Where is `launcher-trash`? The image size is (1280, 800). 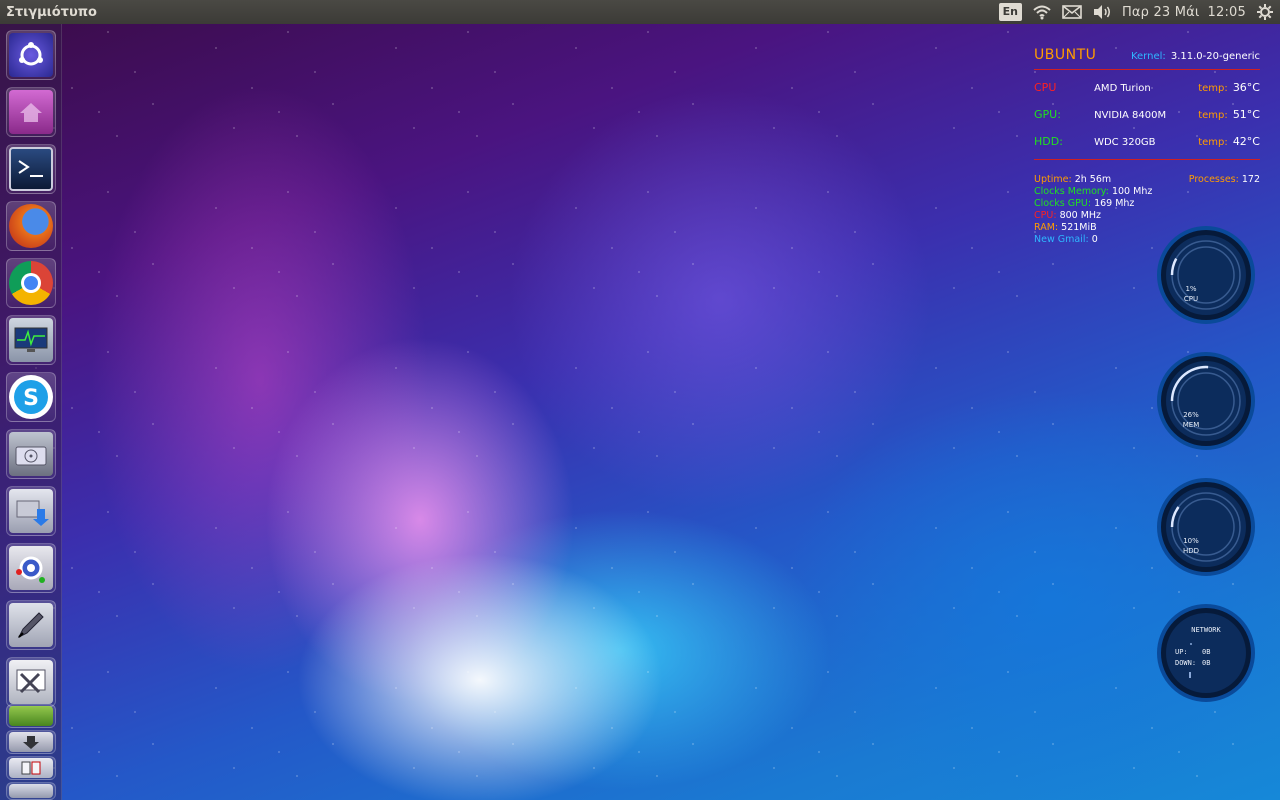 launcher-trash is located at coordinates (31, 791).